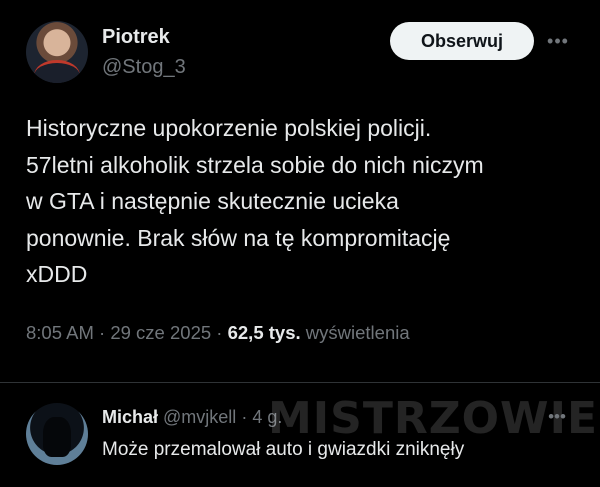 This screenshot has height=487, width=600. I want to click on reply-header: Michał @mvjkell · 4 g., so click(192, 417).